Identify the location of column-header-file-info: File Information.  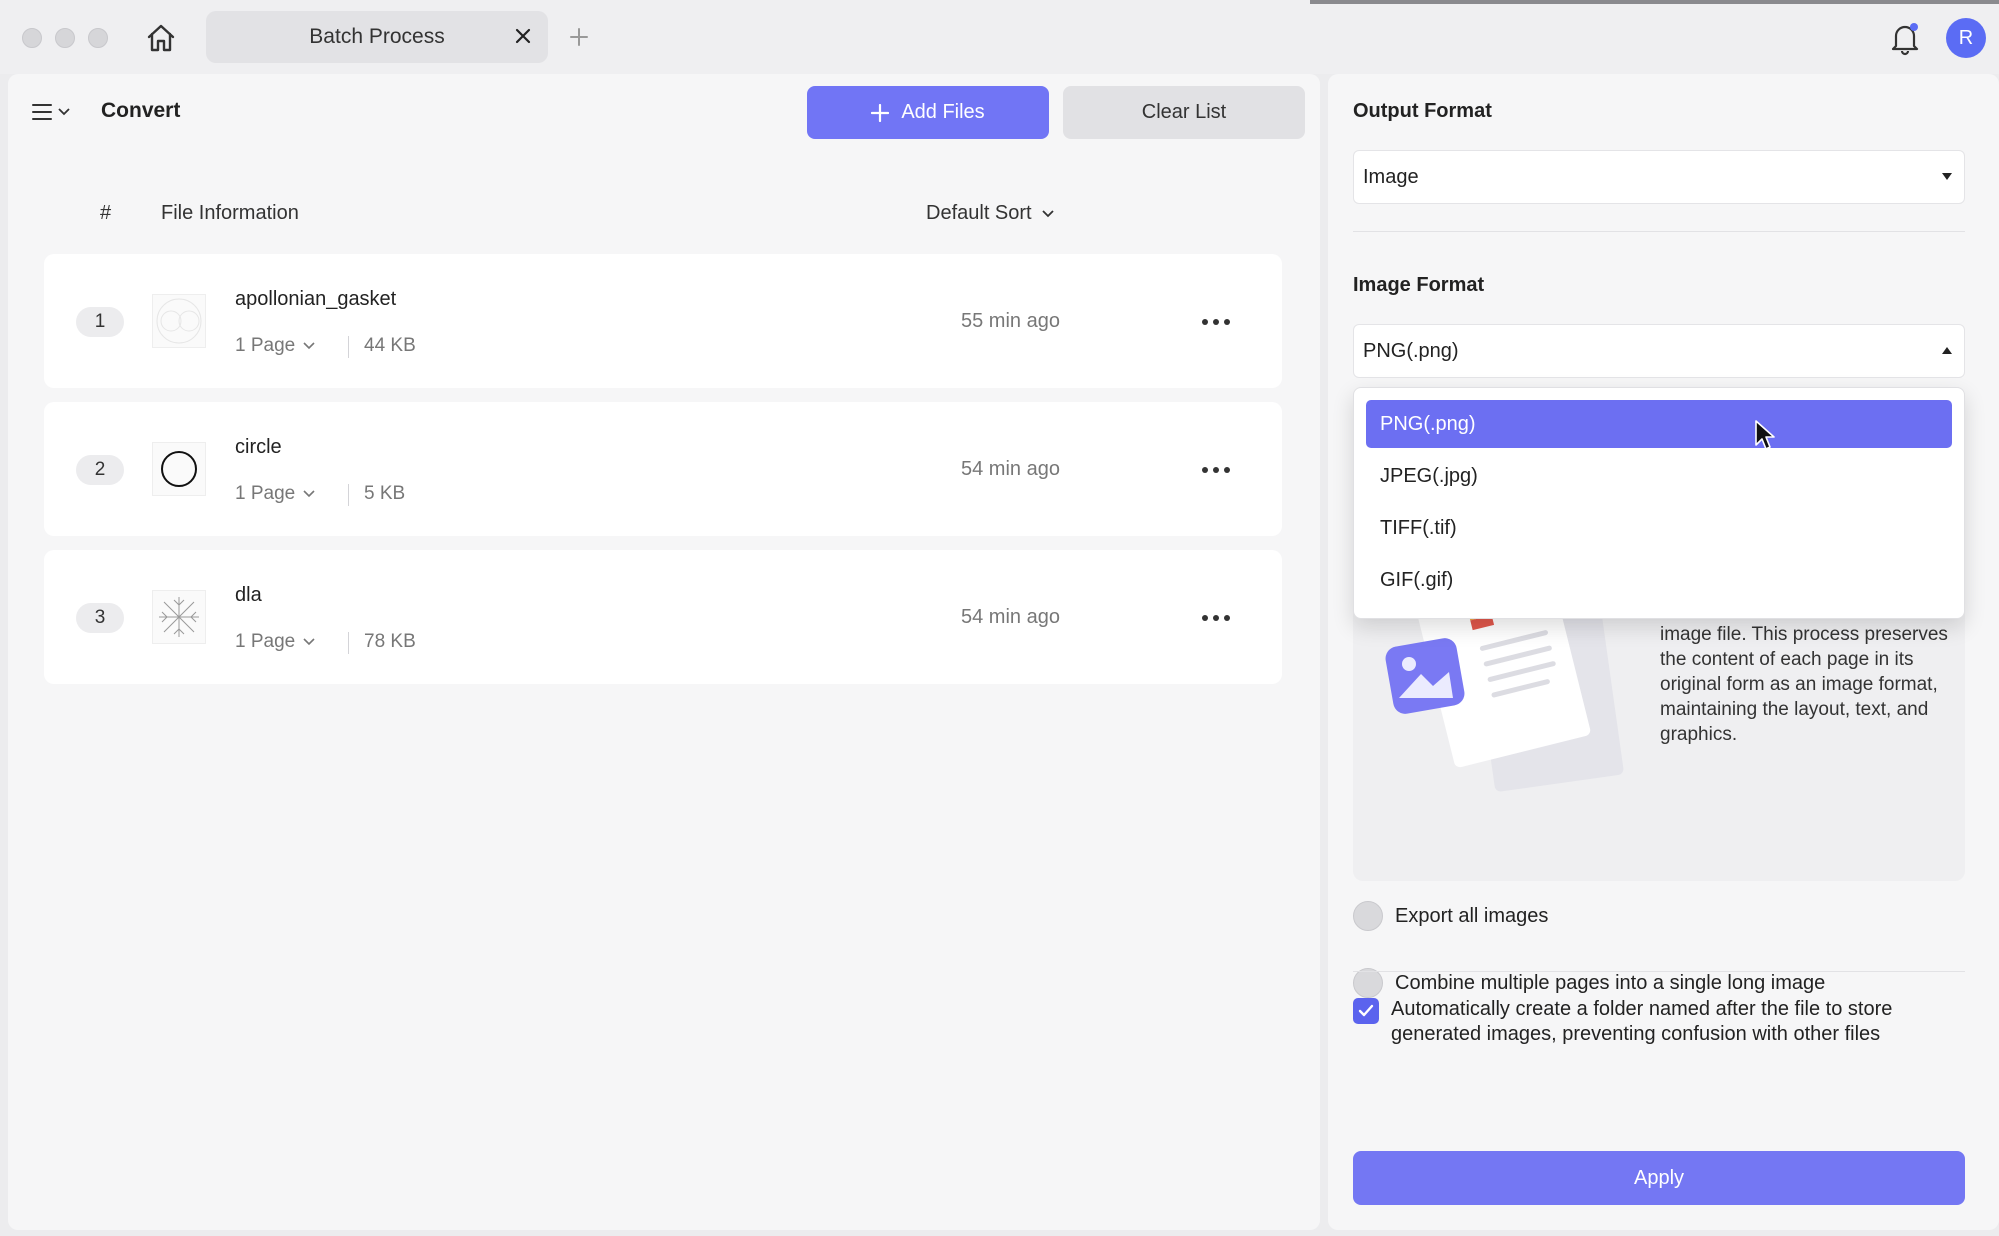
(230, 213).